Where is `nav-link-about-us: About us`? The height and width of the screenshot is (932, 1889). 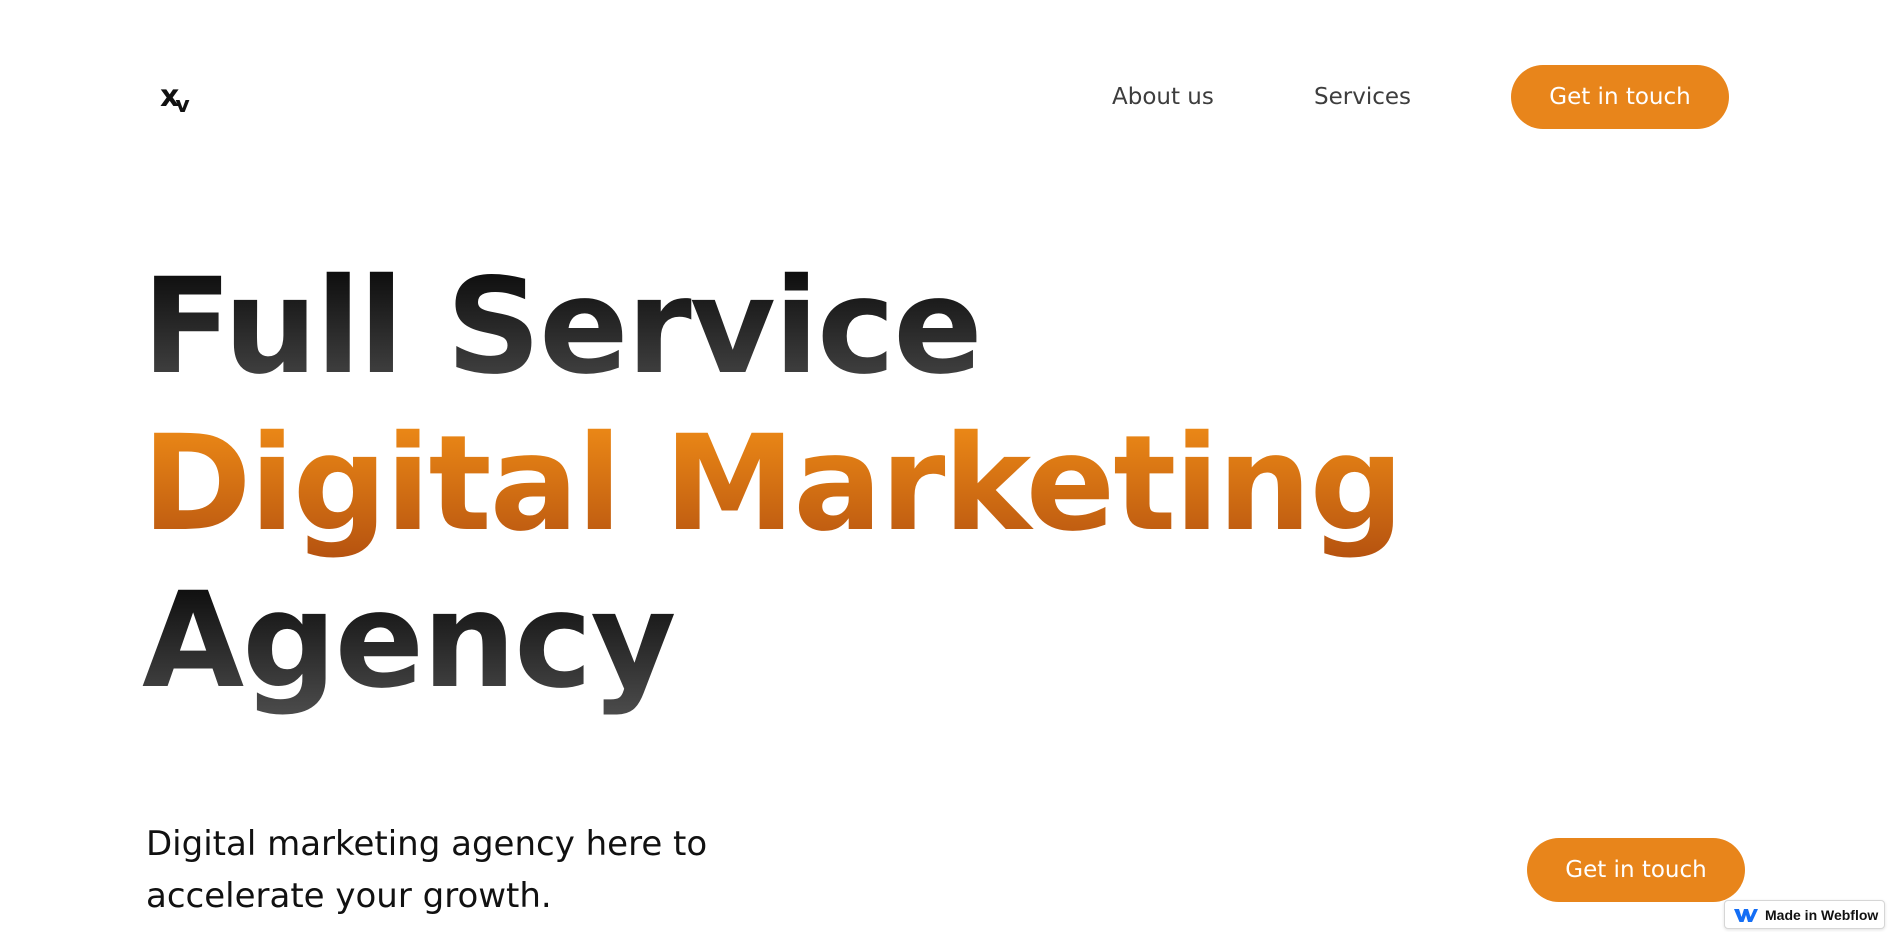
nav-link-about-us: About us is located at coordinates (1163, 97).